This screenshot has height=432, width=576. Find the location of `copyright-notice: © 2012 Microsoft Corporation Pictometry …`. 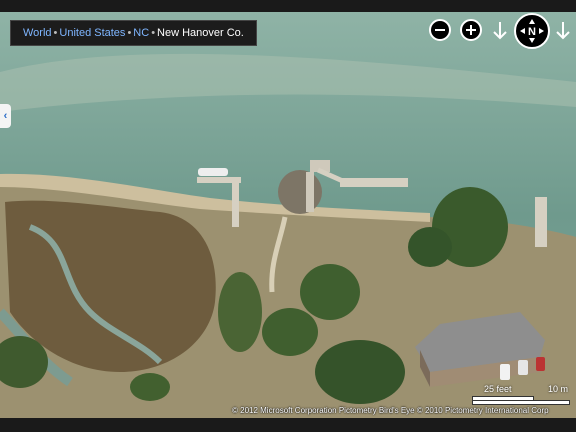

copyright-notice: © 2012 Microsoft Corporation Pictometry … is located at coordinates (390, 410).